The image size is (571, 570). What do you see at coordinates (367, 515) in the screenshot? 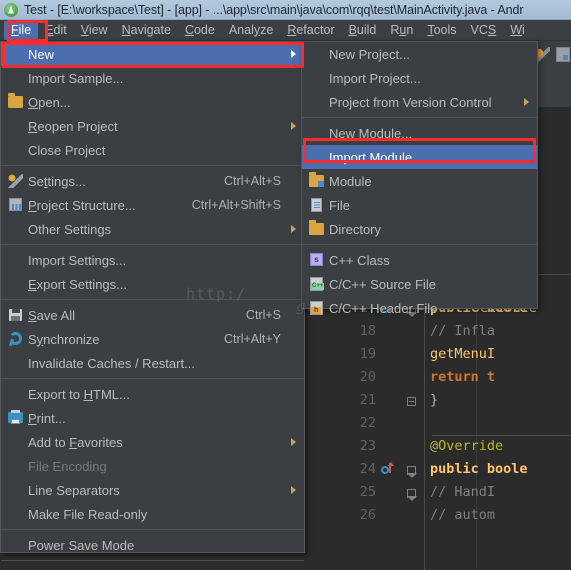
I see `line-number: 26` at bounding box center [367, 515].